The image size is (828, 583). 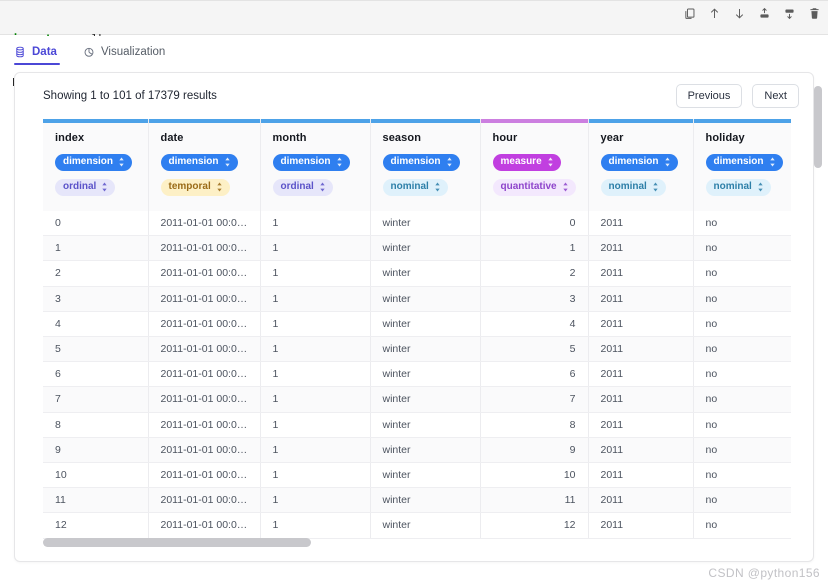 I want to click on cell-index: 9, so click(x=96, y=450).